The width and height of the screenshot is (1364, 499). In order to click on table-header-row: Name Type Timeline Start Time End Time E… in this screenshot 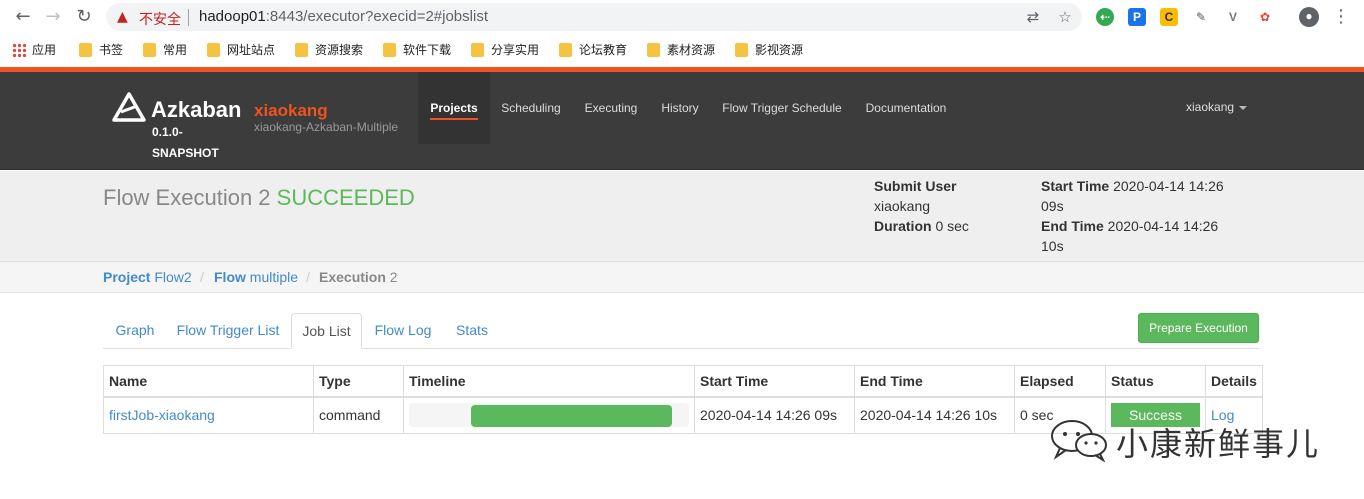, I will do `click(683, 381)`.